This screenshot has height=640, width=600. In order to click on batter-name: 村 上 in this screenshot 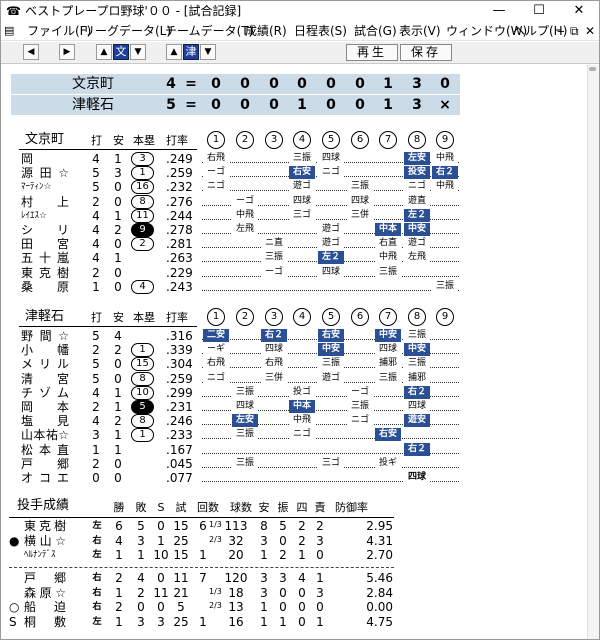, I will do `click(45, 202)`.